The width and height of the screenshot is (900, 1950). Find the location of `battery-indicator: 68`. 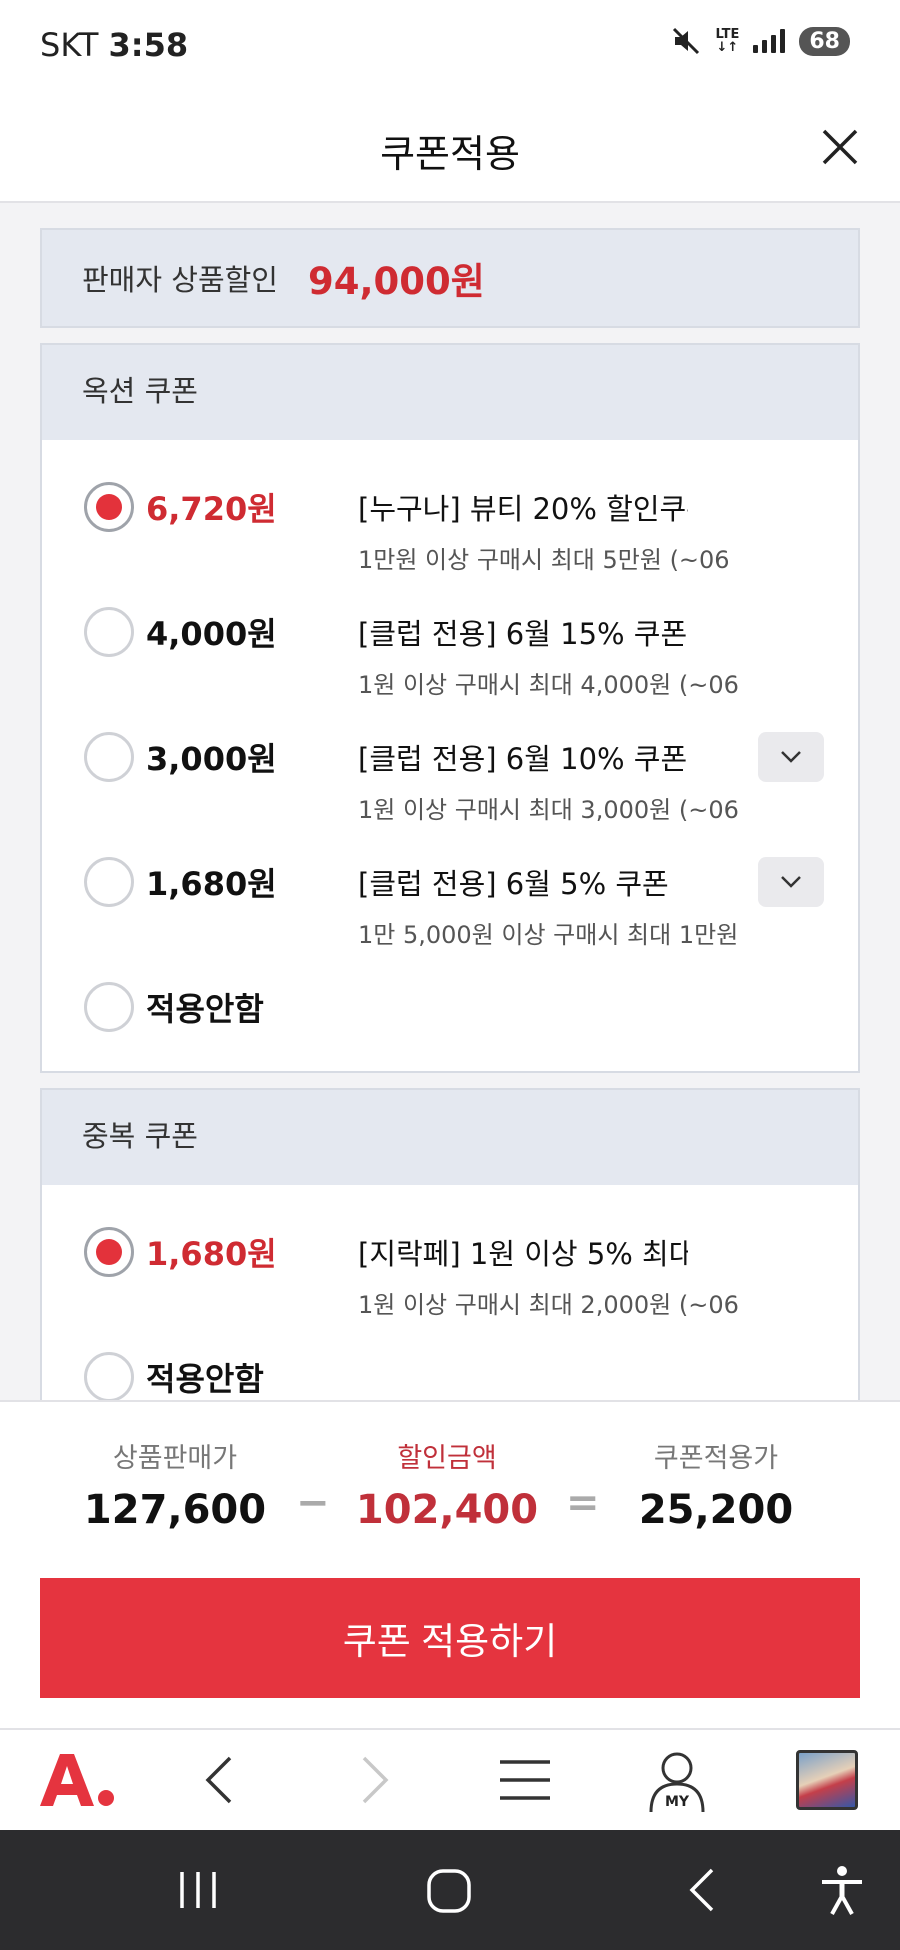

battery-indicator: 68 is located at coordinates (824, 41).